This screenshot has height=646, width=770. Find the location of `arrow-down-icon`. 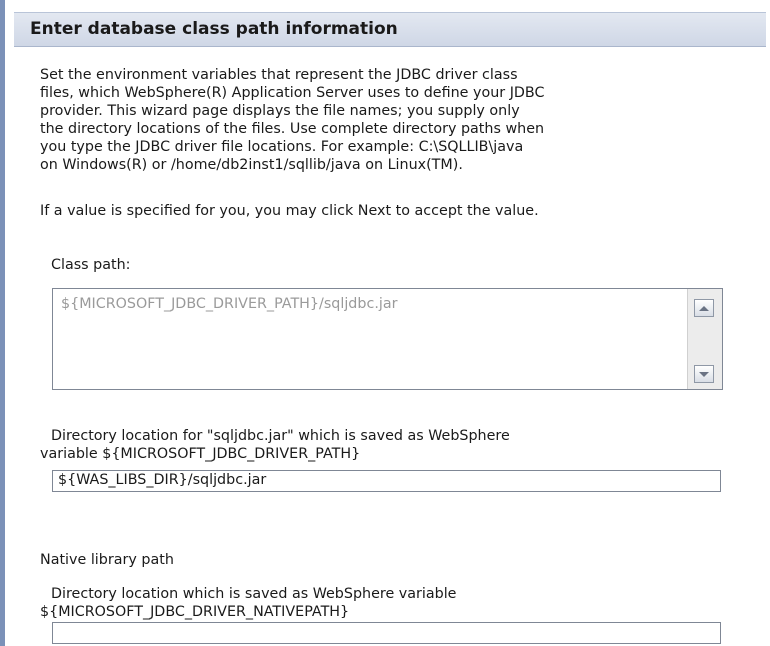

arrow-down-icon is located at coordinates (704, 374).